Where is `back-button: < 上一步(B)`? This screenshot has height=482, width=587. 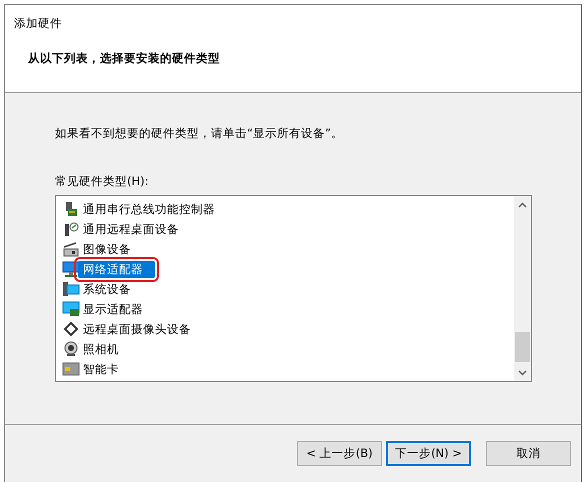 back-button: < 上一步(B) is located at coordinates (339, 453).